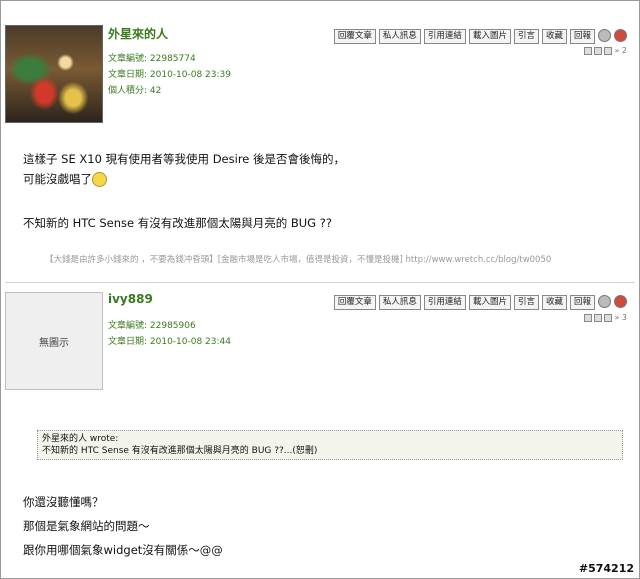  What do you see at coordinates (123, 550) in the screenshot?
I see `post-line: 跟你用哪個氣象widget沒有關係～@@` at bounding box center [123, 550].